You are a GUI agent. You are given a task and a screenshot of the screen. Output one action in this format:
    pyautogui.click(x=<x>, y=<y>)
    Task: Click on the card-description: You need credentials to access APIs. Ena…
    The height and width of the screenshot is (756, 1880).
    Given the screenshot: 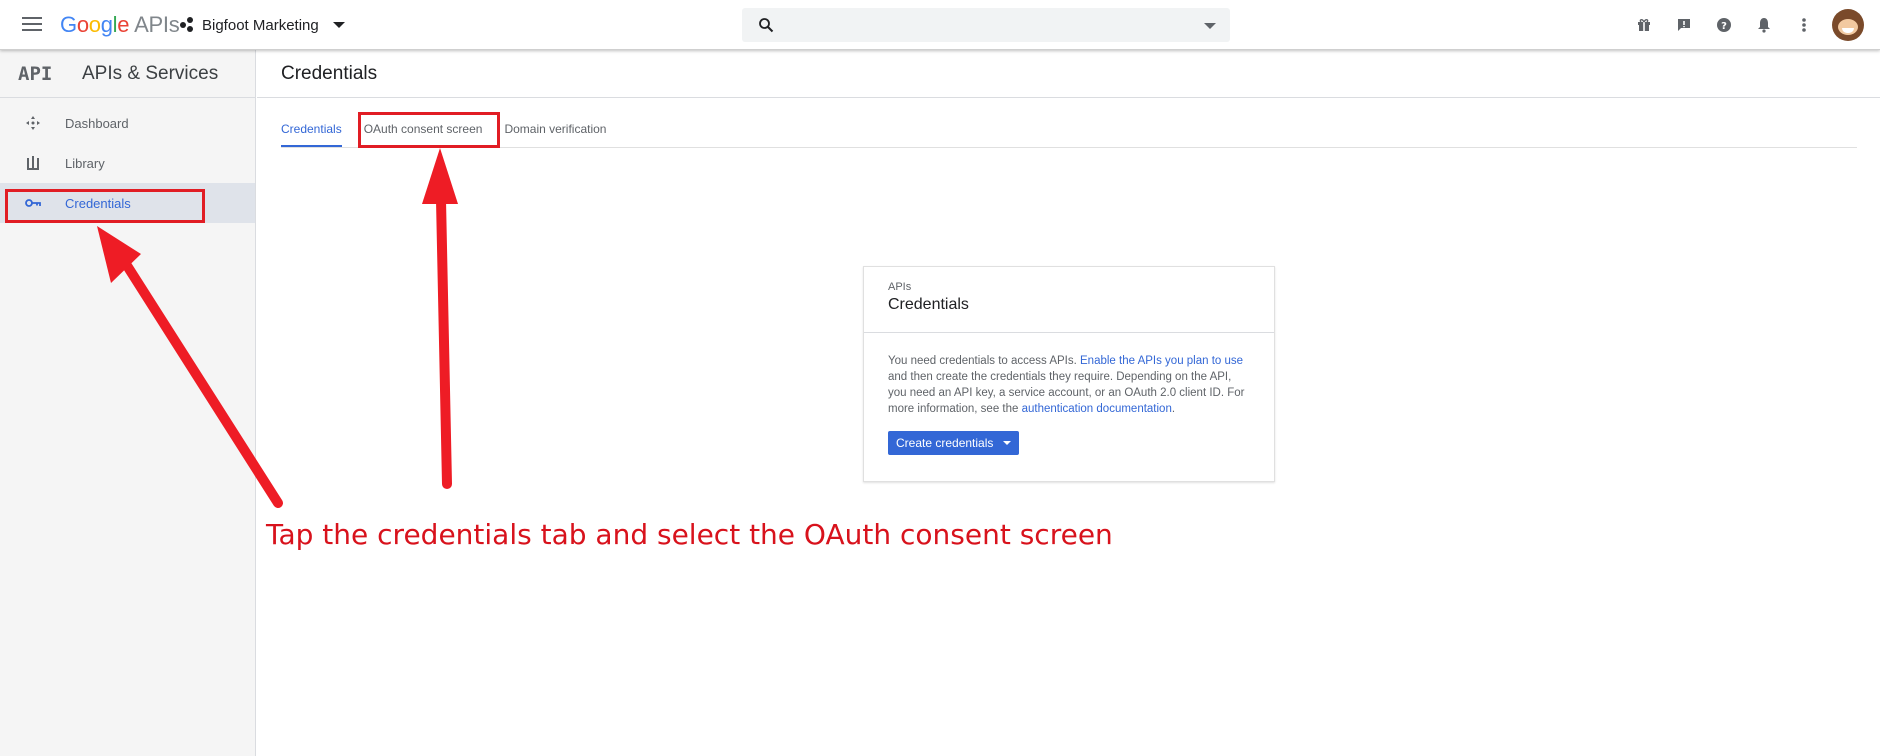 What is the action you would take?
    pyautogui.click(x=1069, y=385)
    